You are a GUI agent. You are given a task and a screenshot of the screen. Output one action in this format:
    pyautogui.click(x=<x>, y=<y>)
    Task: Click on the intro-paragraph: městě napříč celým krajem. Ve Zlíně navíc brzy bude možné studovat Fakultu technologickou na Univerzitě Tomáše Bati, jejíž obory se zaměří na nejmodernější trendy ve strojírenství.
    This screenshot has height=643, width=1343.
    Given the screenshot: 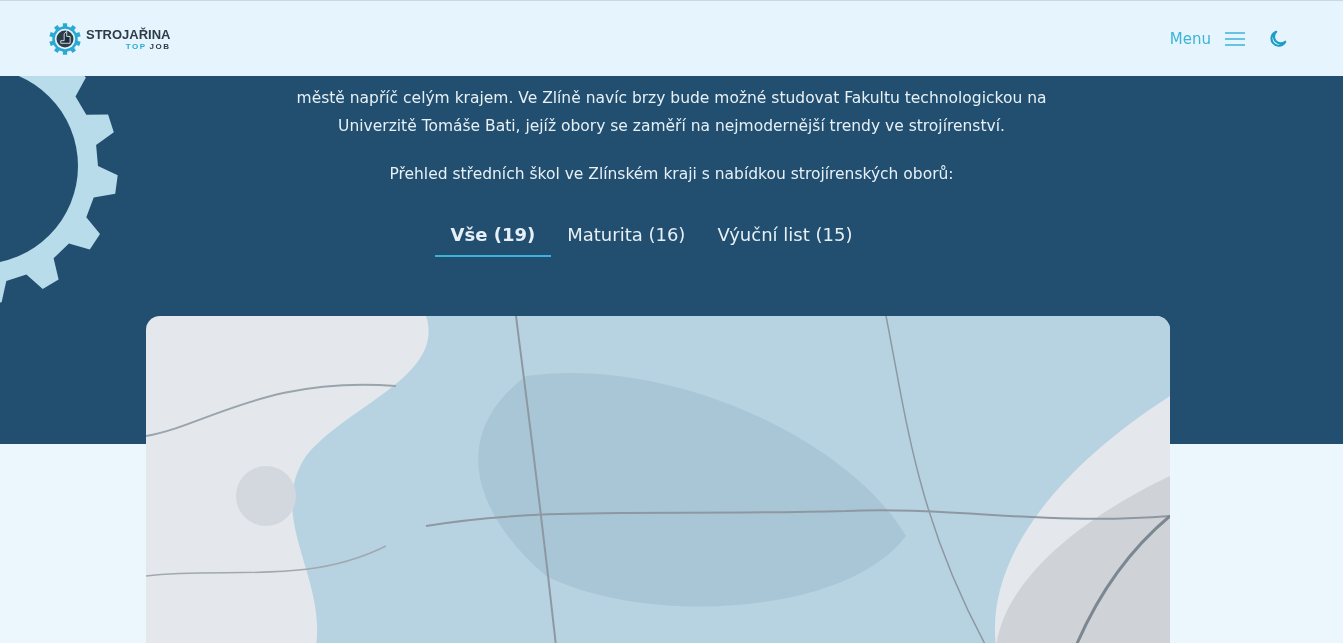 What is the action you would take?
    pyautogui.click(x=671, y=112)
    